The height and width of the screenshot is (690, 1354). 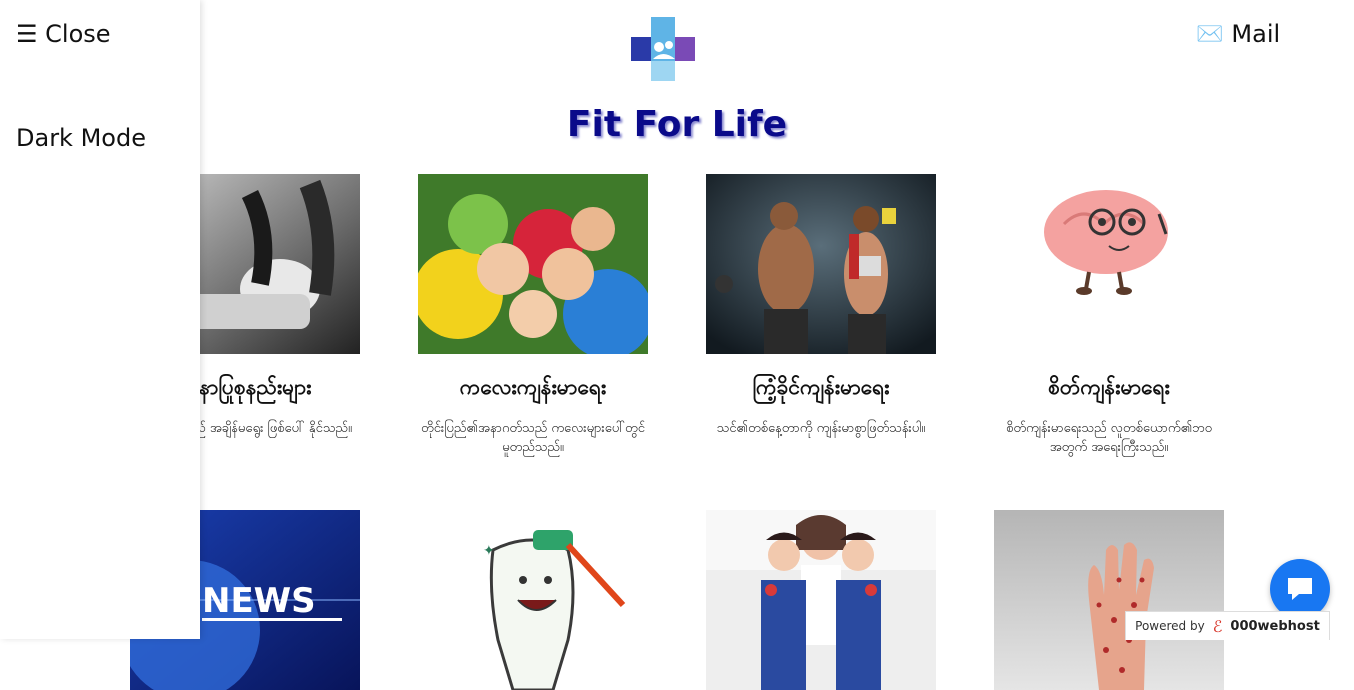 I want to click on card-image-skin, so click(x=1109, y=600).